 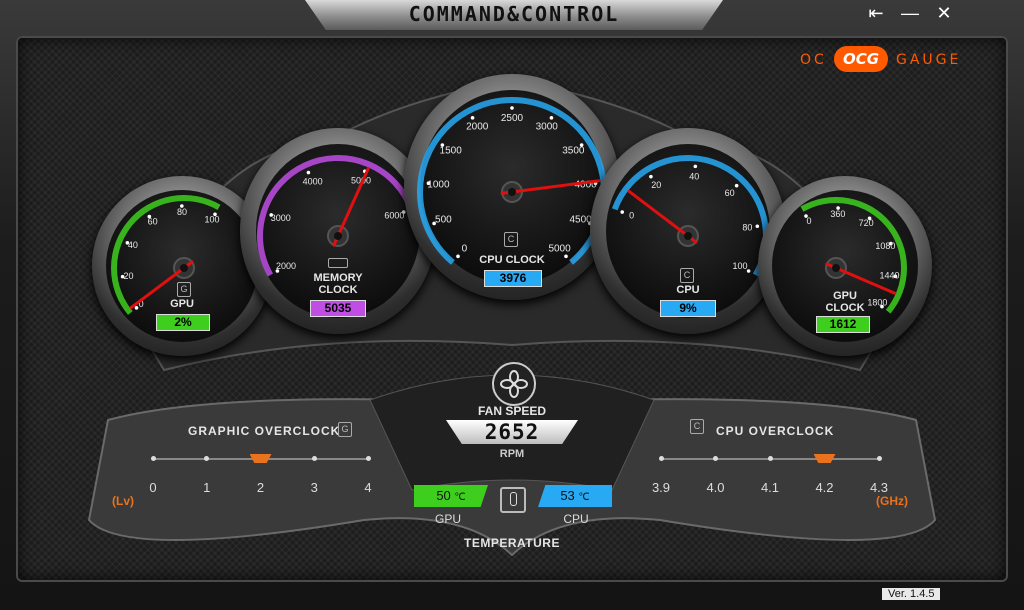 I want to click on cpu-temperature-unit: ℃, so click(x=584, y=497).